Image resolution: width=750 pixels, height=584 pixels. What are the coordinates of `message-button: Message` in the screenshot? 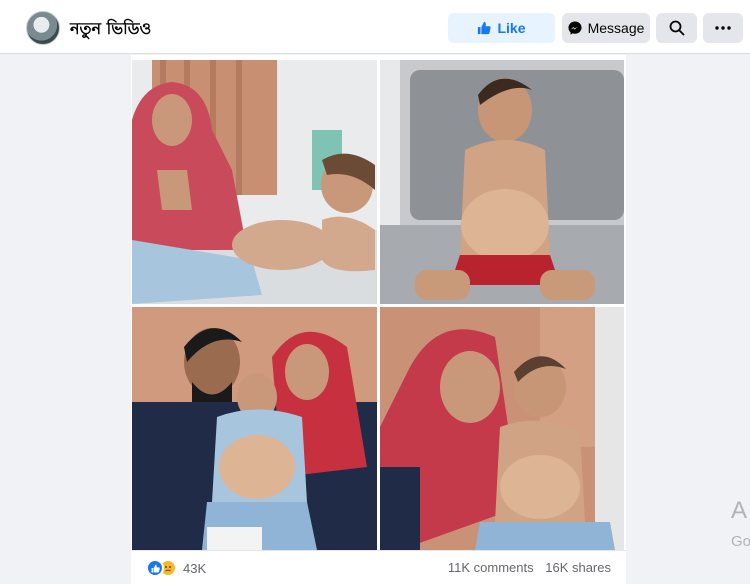 It's located at (606, 28).